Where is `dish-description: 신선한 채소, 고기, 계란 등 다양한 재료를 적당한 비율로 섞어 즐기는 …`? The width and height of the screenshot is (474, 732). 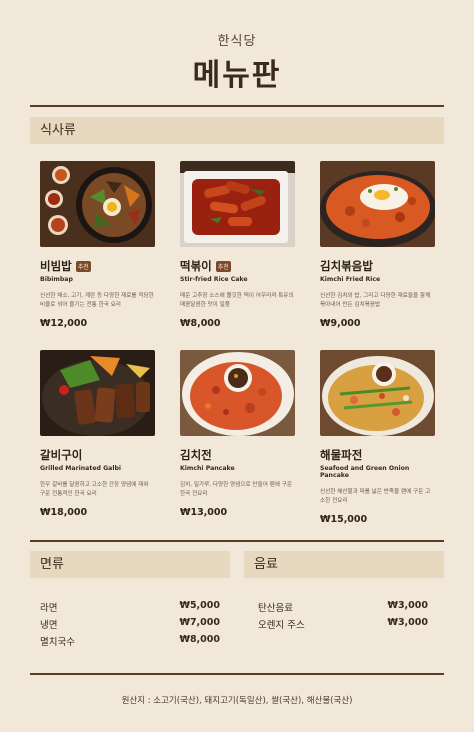
dish-description: 신선한 채소, 고기, 계란 등 다양한 재료를 적당한 비율로 섞어 즐기는 … is located at coordinates (97, 300).